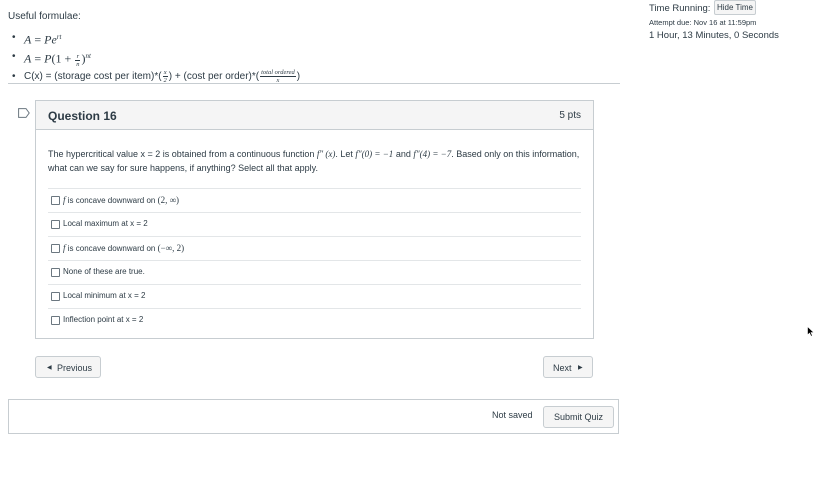 The height and width of the screenshot is (489, 820). Describe the element at coordinates (93, 76) in the screenshot. I see `formula-text: C(x) = (storage cost per item)*(` at that location.